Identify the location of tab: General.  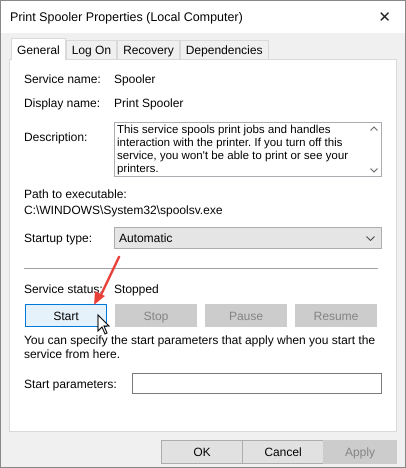
(38, 49).